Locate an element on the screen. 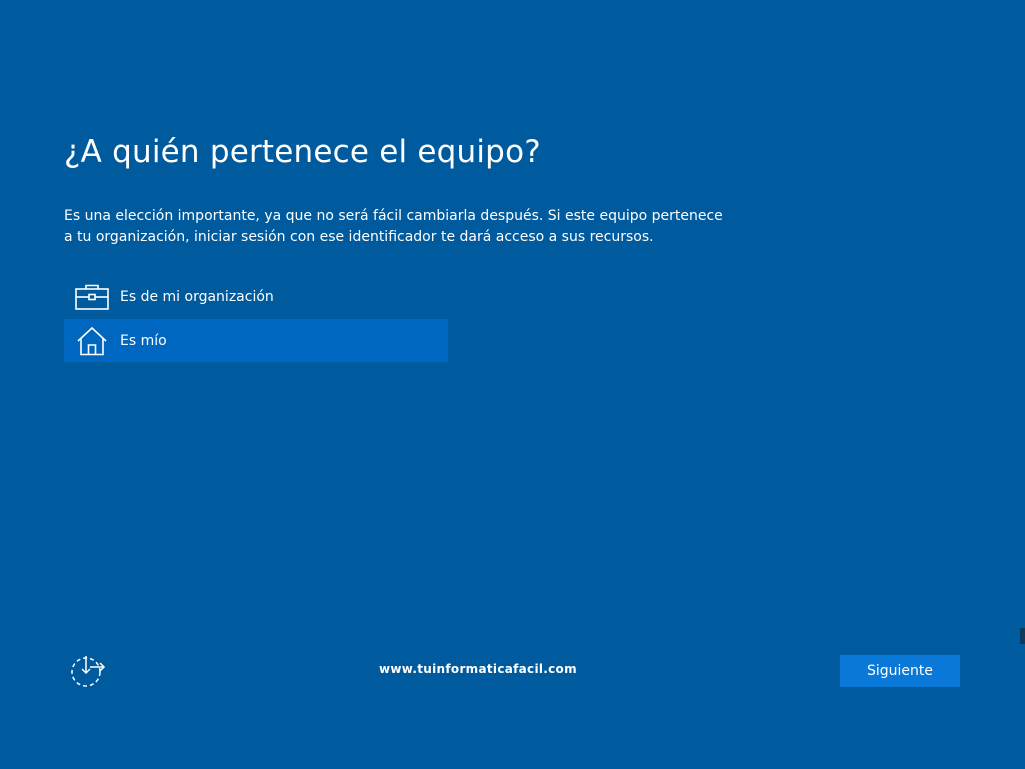  briefcase-icon is located at coordinates (92, 296).